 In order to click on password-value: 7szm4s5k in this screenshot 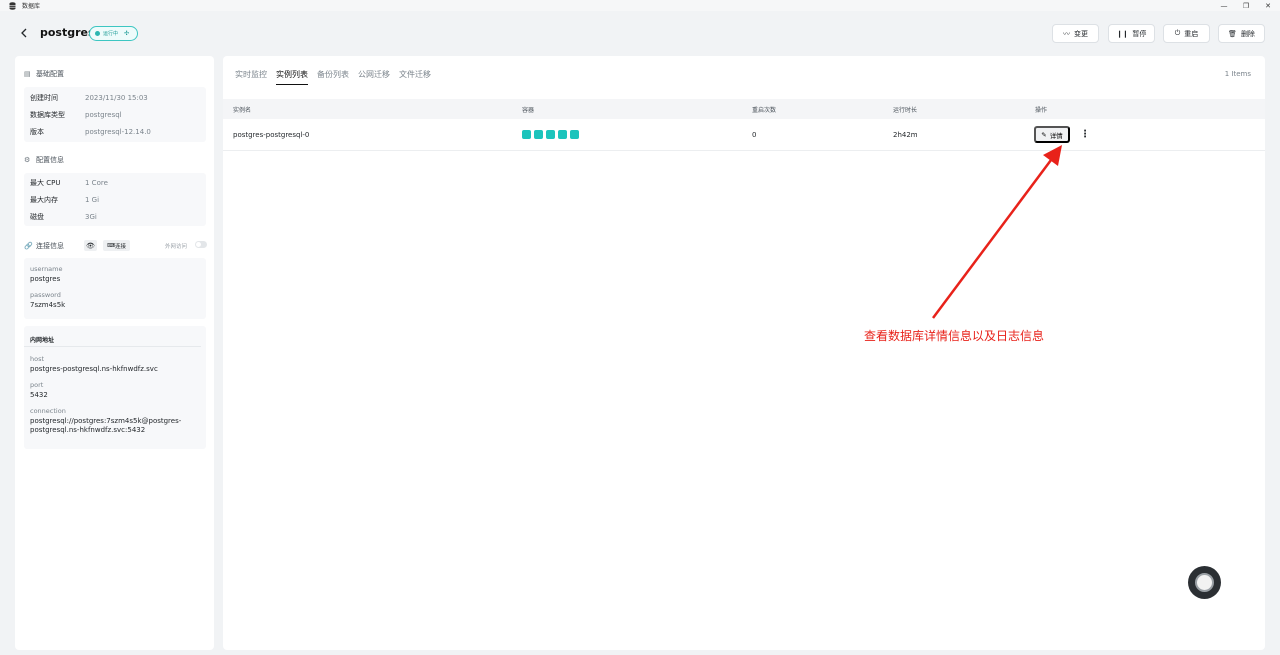, I will do `click(48, 305)`.